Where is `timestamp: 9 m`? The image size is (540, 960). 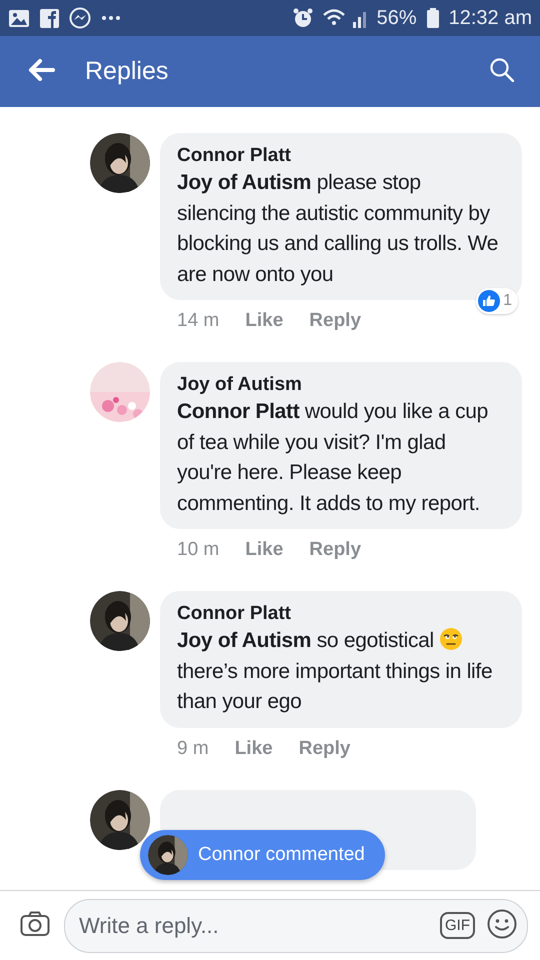
timestamp: 9 m is located at coordinates (193, 749).